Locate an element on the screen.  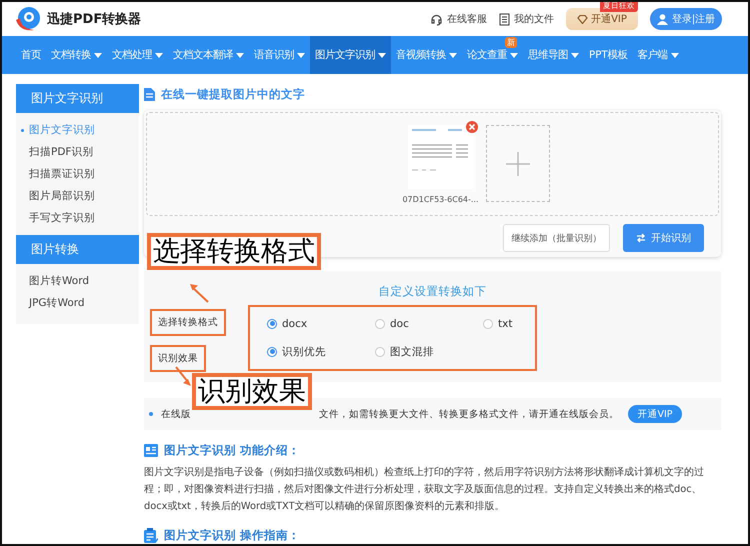
notice-text: 在线版 is located at coordinates (176, 414).